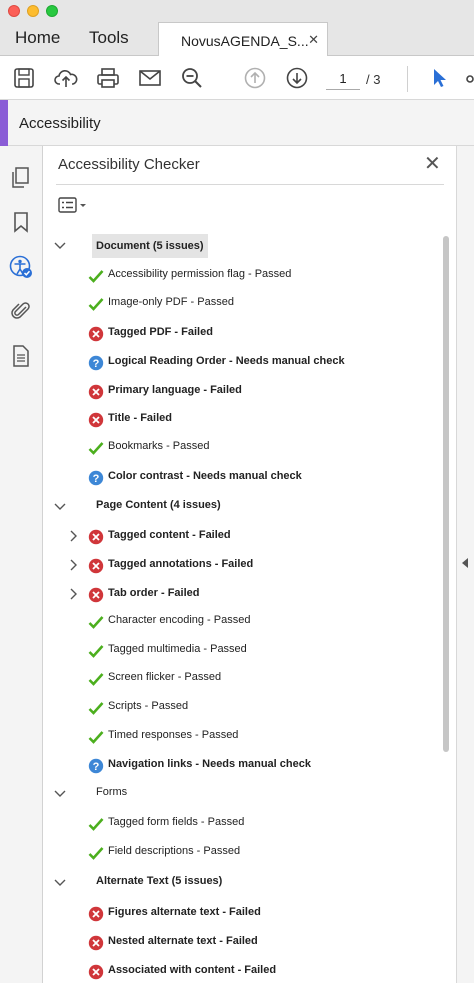  Describe the element at coordinates (174, 851) in the screenshot. I see `checker-rule-label: Field descriptions - Passed` at that location.